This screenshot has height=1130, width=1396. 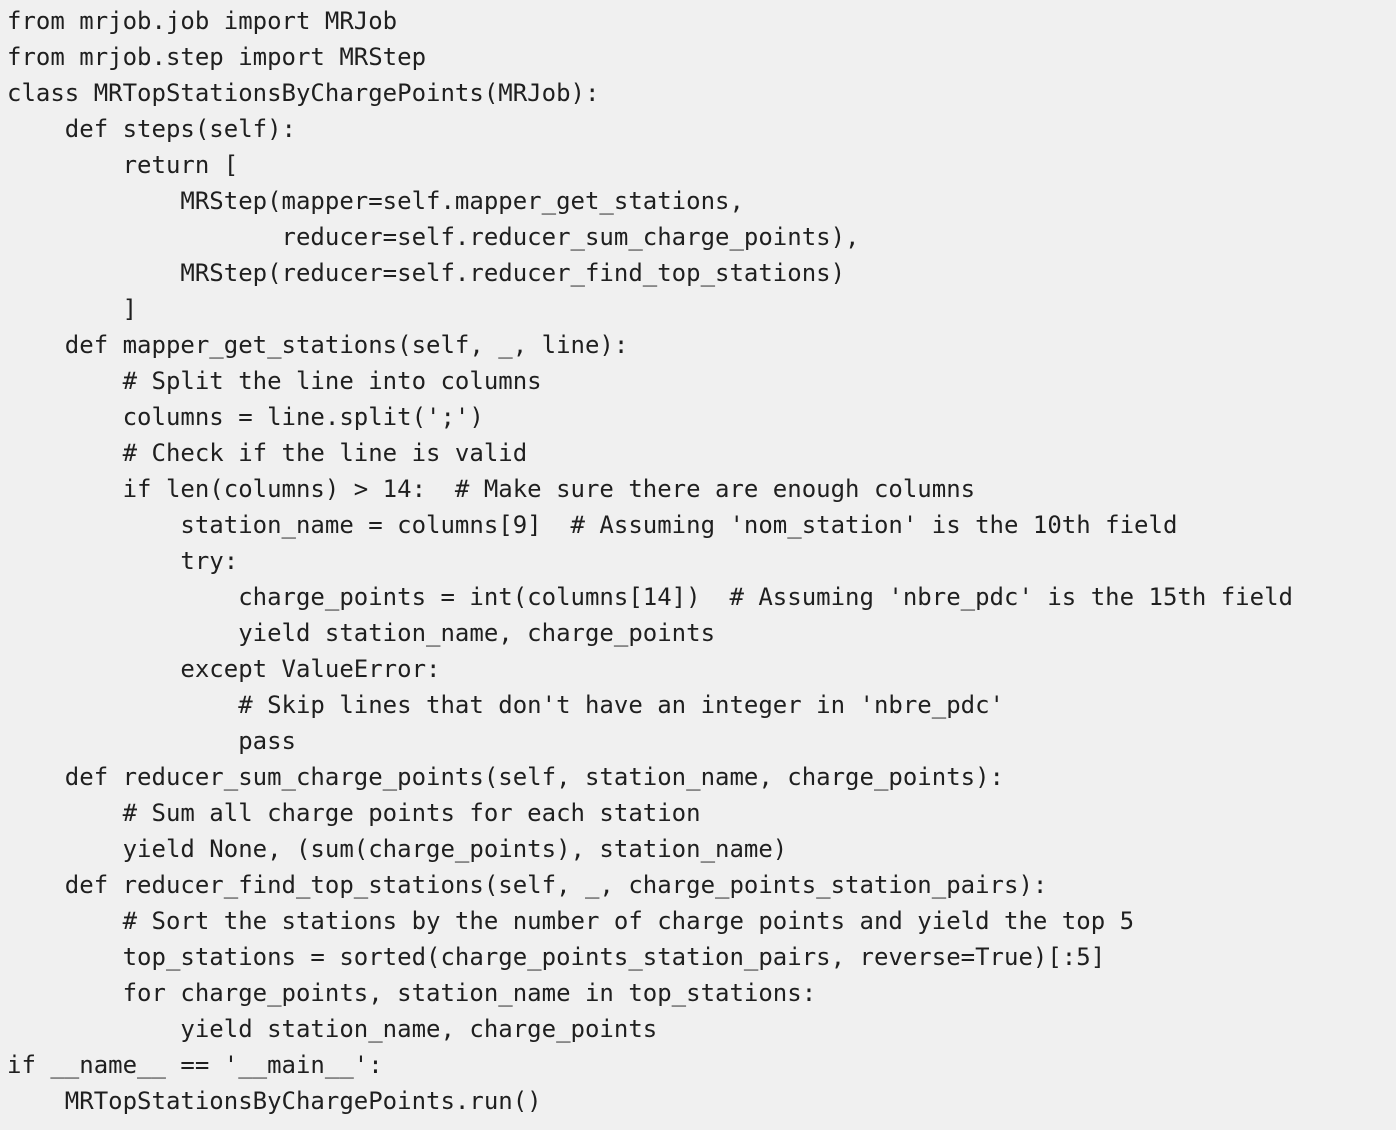 What do you see at coordinates (267, 453) in the screenshot?
I see `code-line: # Check if the line is valid` at bounding box center [267, 453].